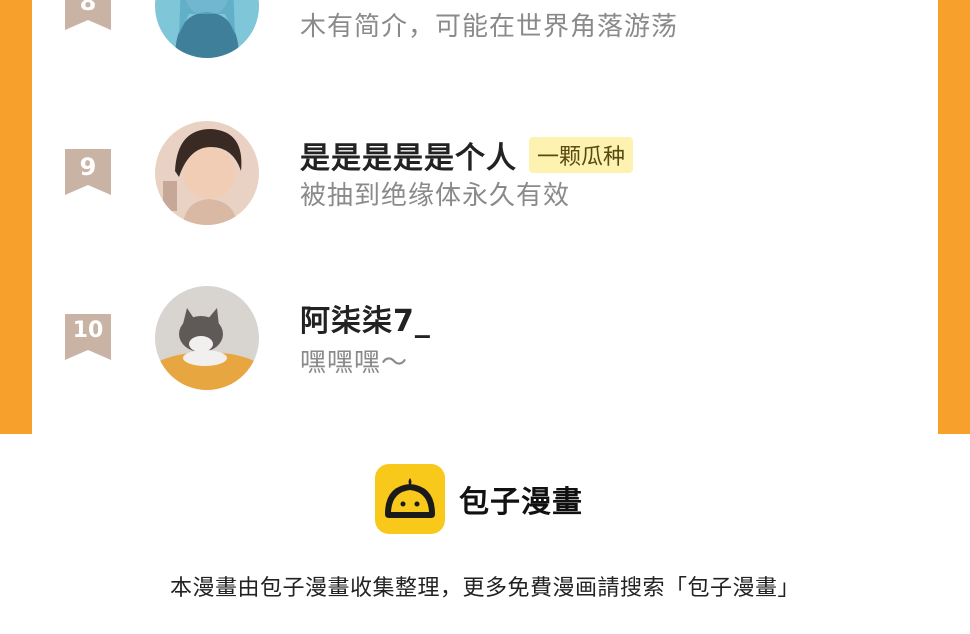  I want to click on footer-note: 本漫畫由包子漫畫收集整理，更多免費漫画請搜索「包子漫畫」, so click(484, 588).